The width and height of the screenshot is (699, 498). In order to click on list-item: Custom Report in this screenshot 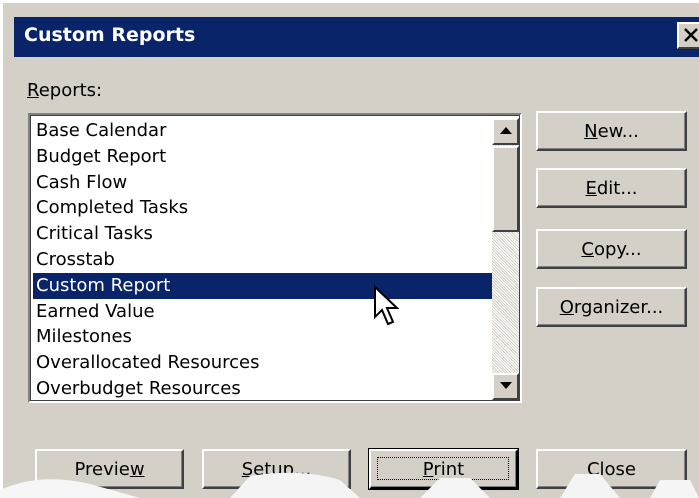, I will do `click(262, 285)`.